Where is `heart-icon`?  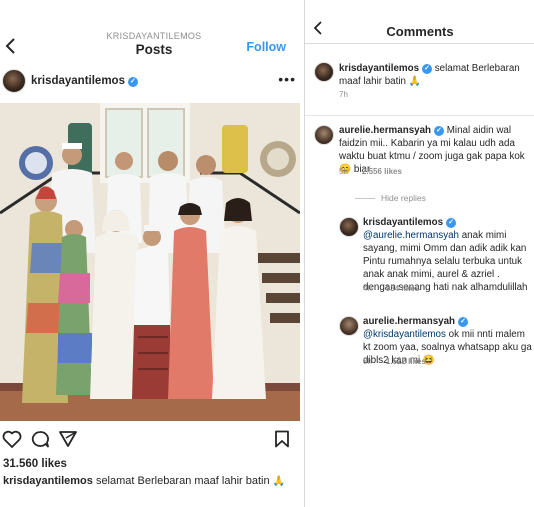
heart-icon is located at coordinates (12, 439).